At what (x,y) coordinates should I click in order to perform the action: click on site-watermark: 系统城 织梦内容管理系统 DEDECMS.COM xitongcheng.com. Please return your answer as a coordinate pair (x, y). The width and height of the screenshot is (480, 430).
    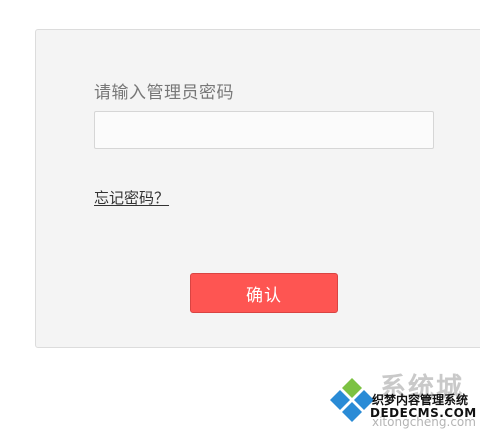
    Looking at the image, I should click on (403, 402).